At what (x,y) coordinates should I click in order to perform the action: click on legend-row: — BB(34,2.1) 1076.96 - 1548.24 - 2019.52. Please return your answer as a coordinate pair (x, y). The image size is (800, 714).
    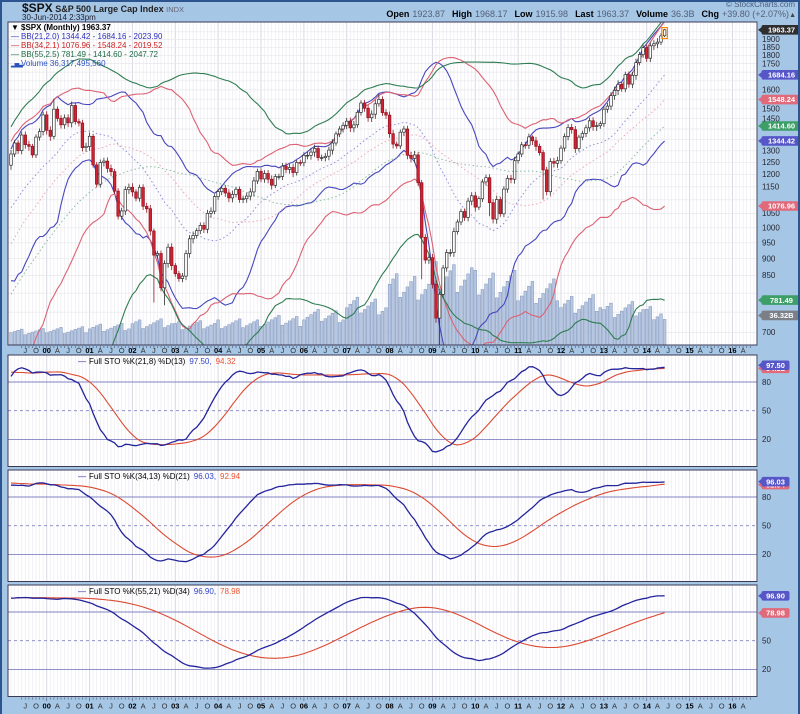
    Looking at the image, I should click on (86, 45).